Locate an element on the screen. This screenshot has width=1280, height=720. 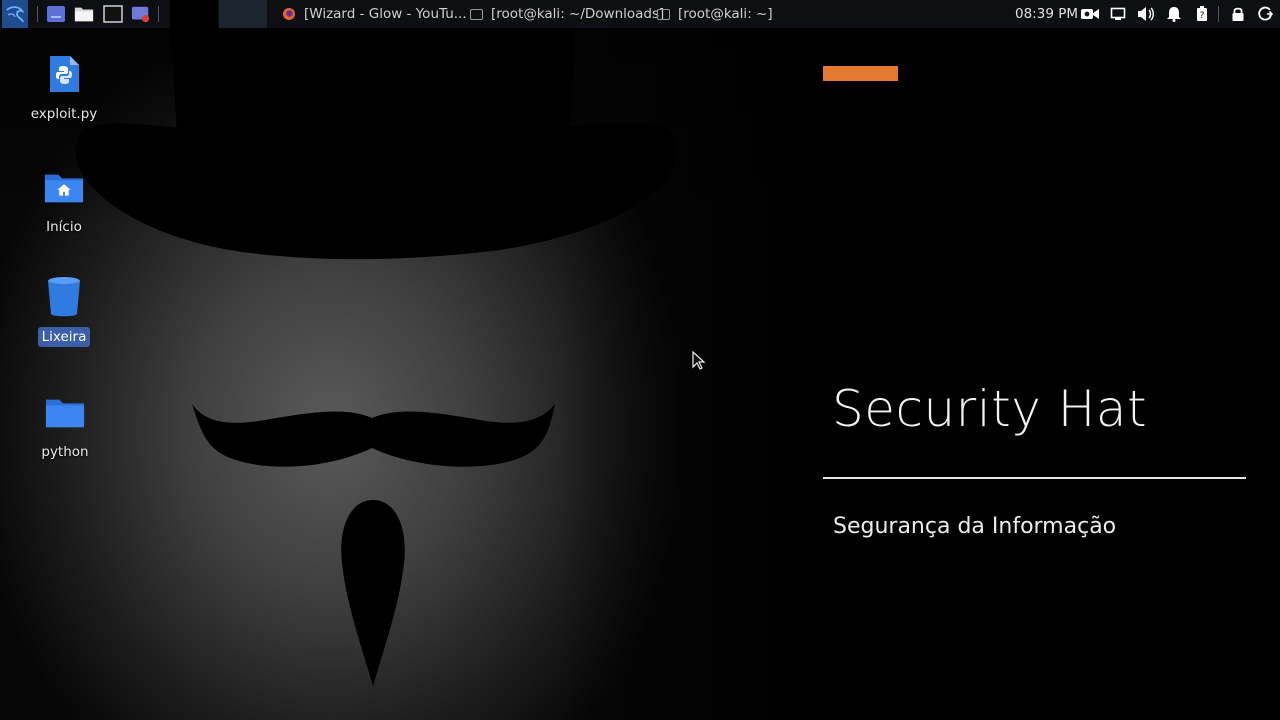
brand-divider is located at coordinates (1034, 478).